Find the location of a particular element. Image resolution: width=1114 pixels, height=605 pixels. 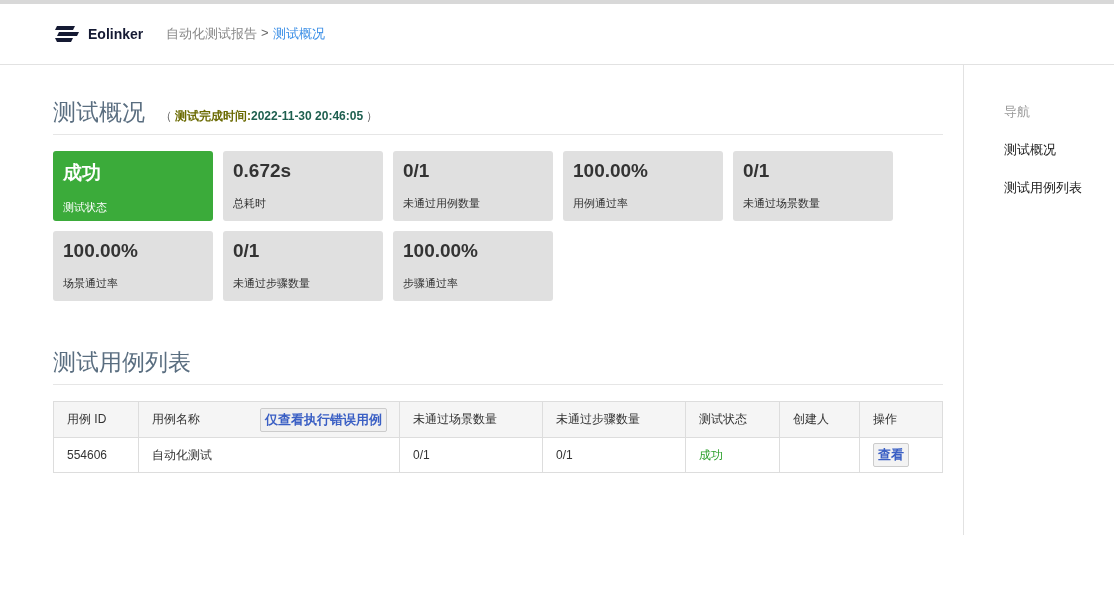

stat-value: 成功 is located at coordinates (82, 173).